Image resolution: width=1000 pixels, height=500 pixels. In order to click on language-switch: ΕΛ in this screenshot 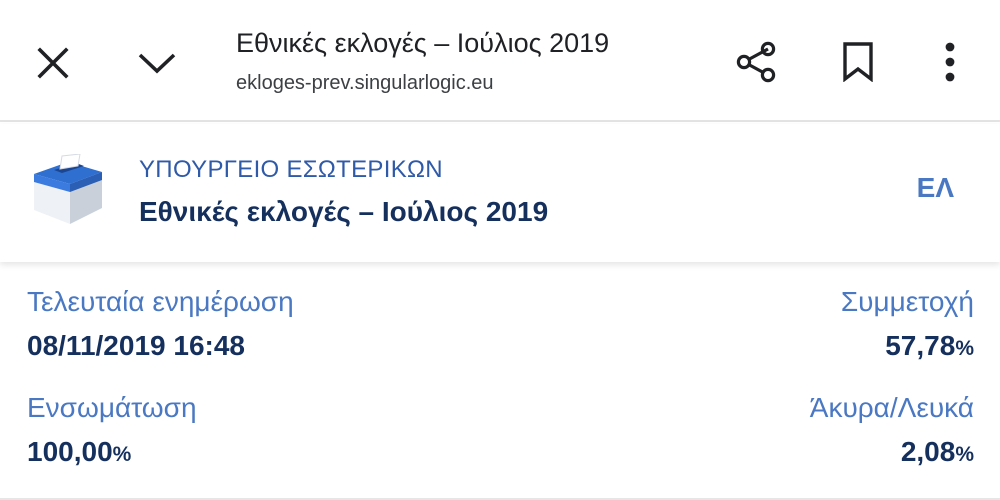, I will do `click(935, 188)`.